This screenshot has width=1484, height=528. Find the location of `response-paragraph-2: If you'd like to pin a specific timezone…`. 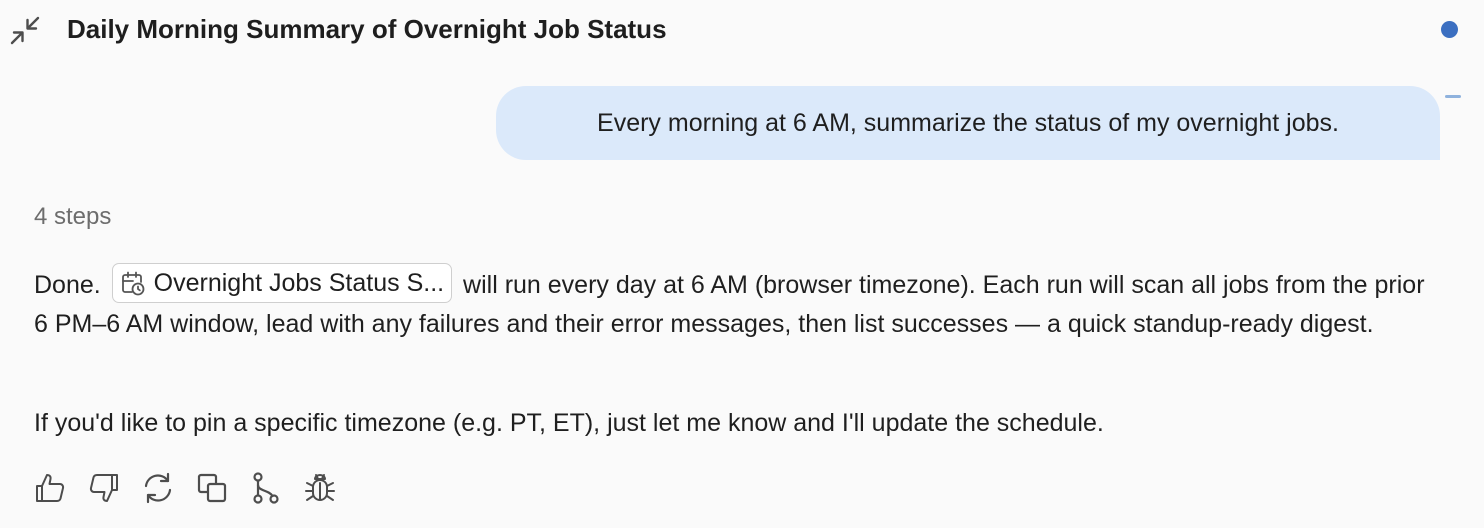

response-paragraph-2: If you'd like to pin a specific timezone… is located at coordinates (569, 423).